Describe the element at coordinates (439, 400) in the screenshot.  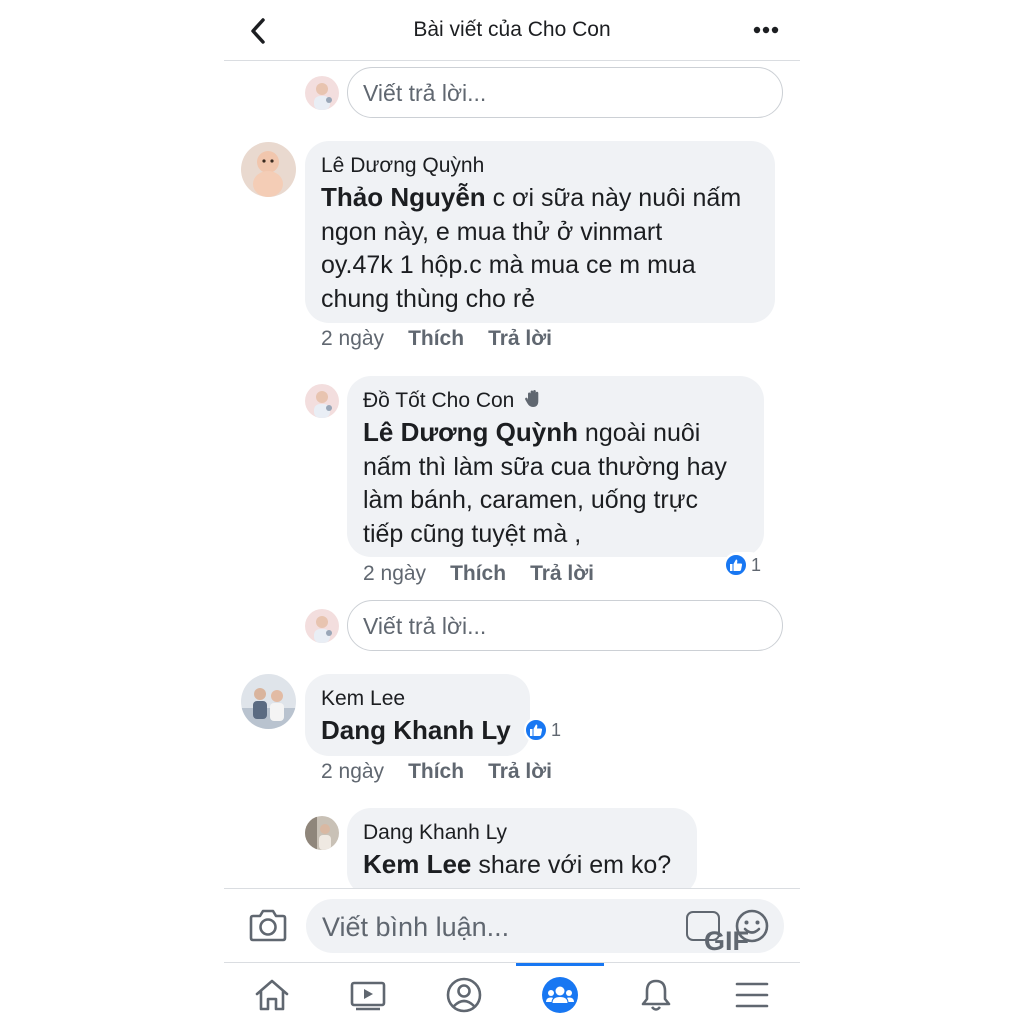
I see `author-name: Đồ Tốt Cho Con` at that location.